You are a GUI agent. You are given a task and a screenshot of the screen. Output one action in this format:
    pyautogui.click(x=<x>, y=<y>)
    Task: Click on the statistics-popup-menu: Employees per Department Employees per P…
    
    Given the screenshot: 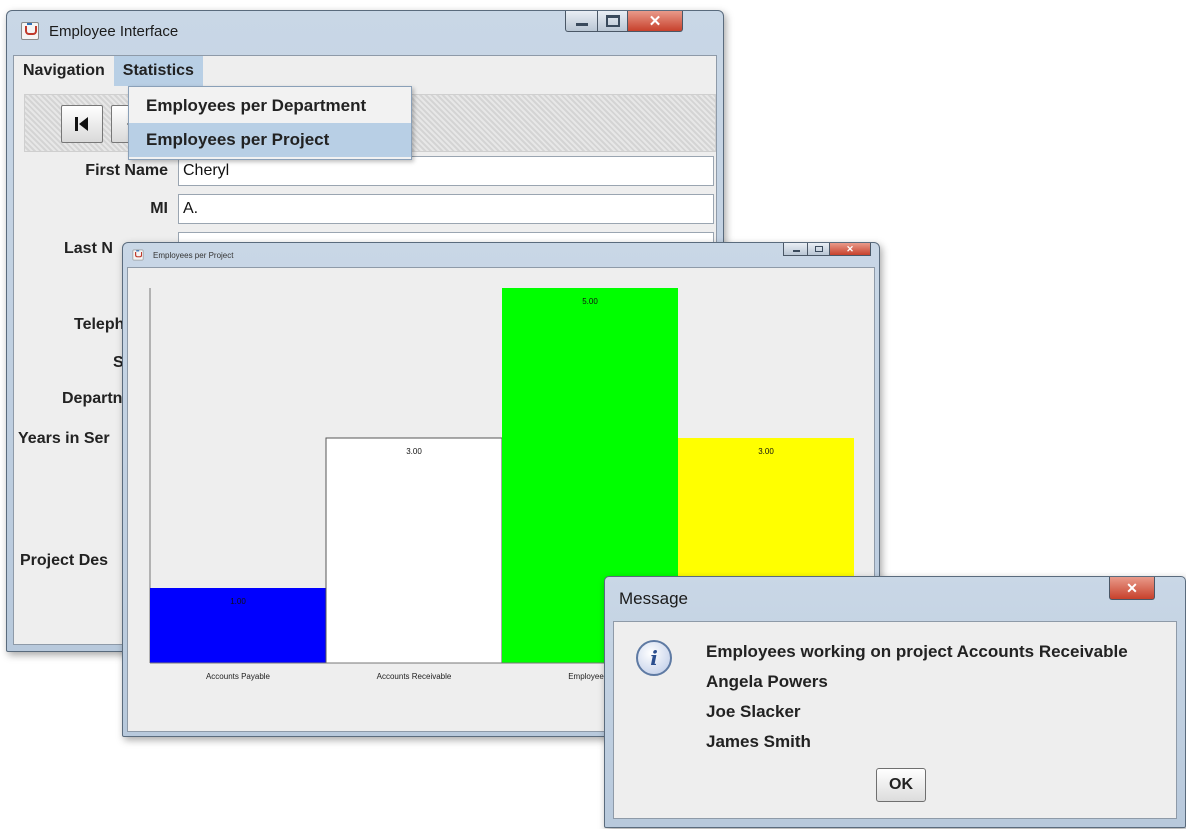 What is the action you would take?
    pyautogui.click(x=270, y=123)
    